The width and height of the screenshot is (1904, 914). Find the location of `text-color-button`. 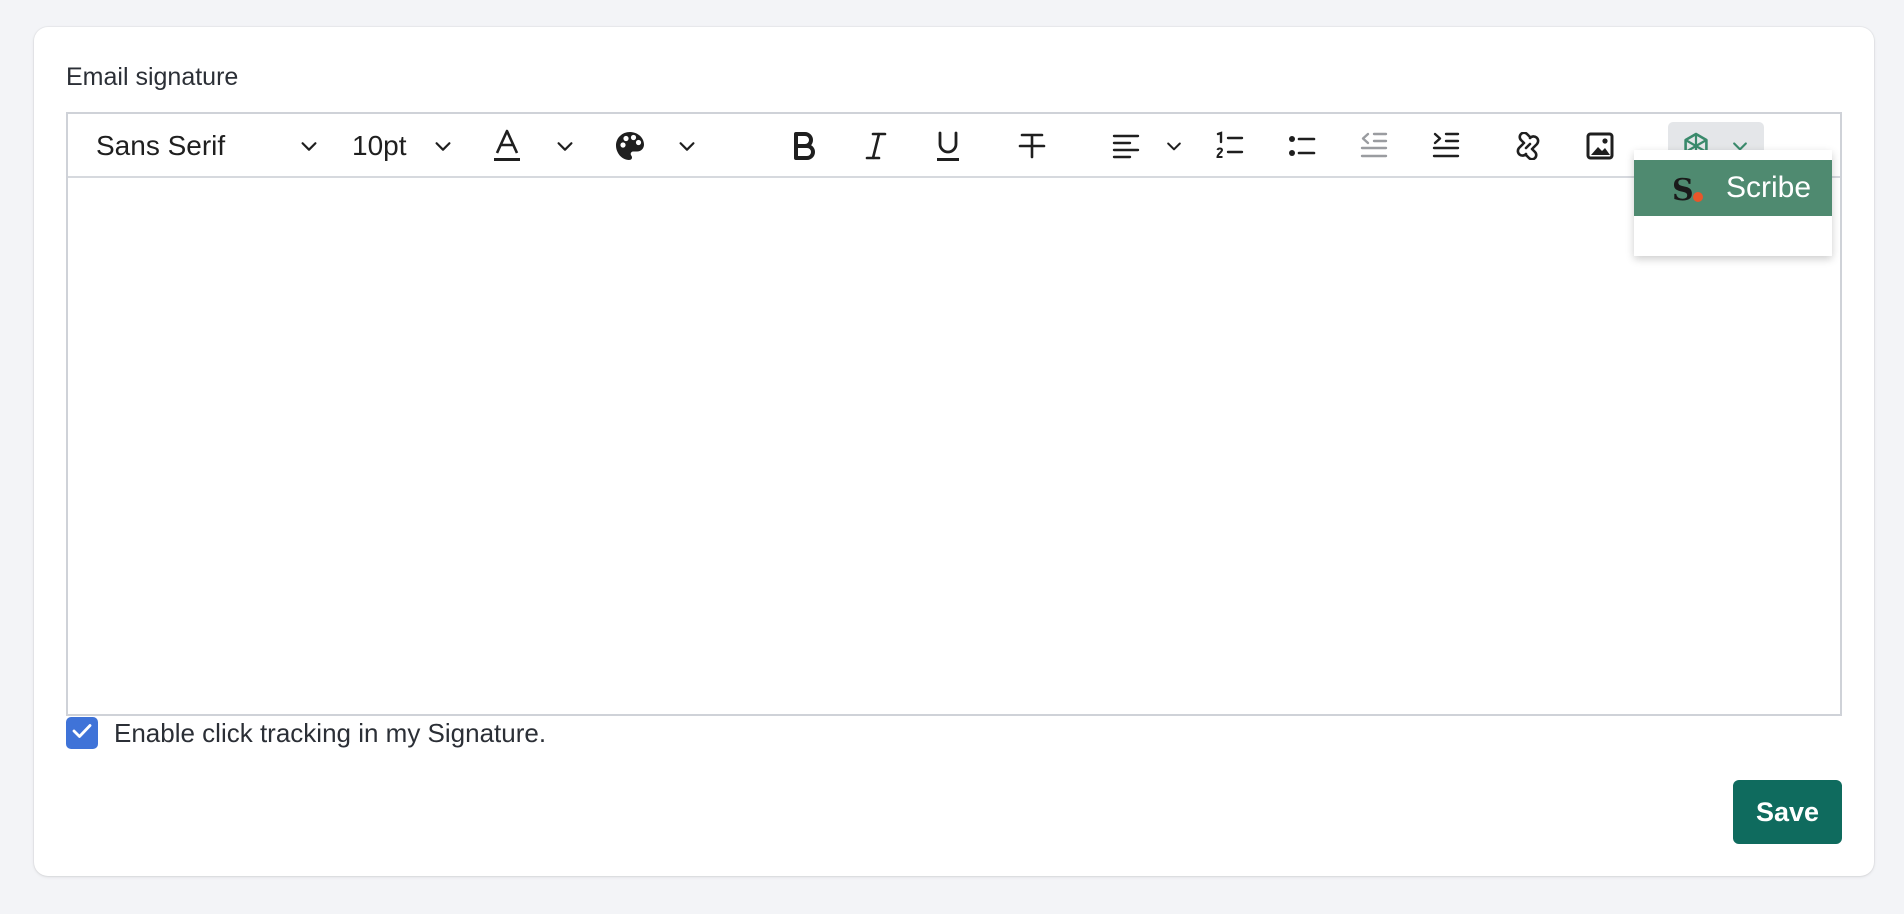

text-color-button is located at coordinates (534, 146).